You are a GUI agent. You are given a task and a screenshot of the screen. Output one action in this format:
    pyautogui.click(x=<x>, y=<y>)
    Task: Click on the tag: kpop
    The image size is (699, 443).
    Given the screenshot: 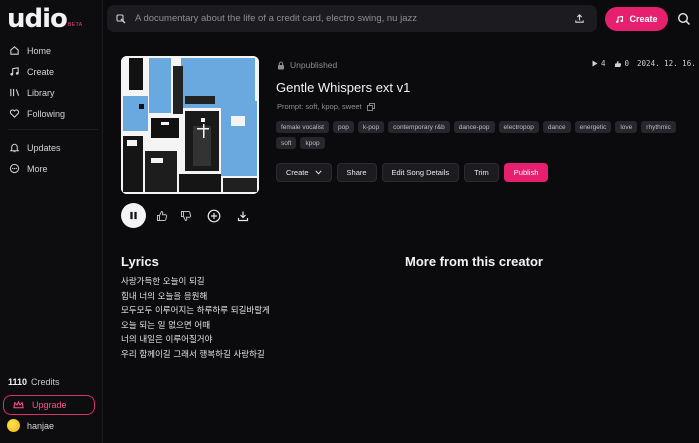 What is the action you would take?
    pyautogui.click(x=312, y=143)
    